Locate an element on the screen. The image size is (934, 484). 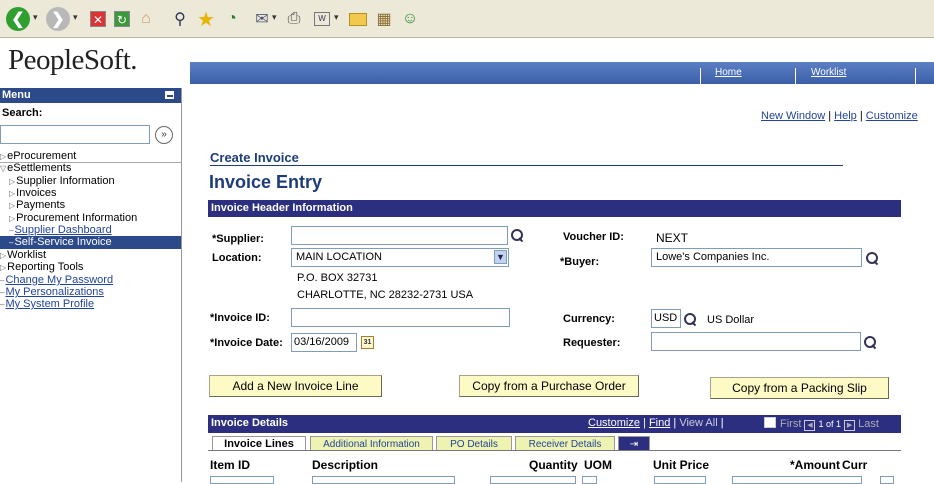
tab-invoice-lines: Invoice Lines is located at coordinates (259, 443).